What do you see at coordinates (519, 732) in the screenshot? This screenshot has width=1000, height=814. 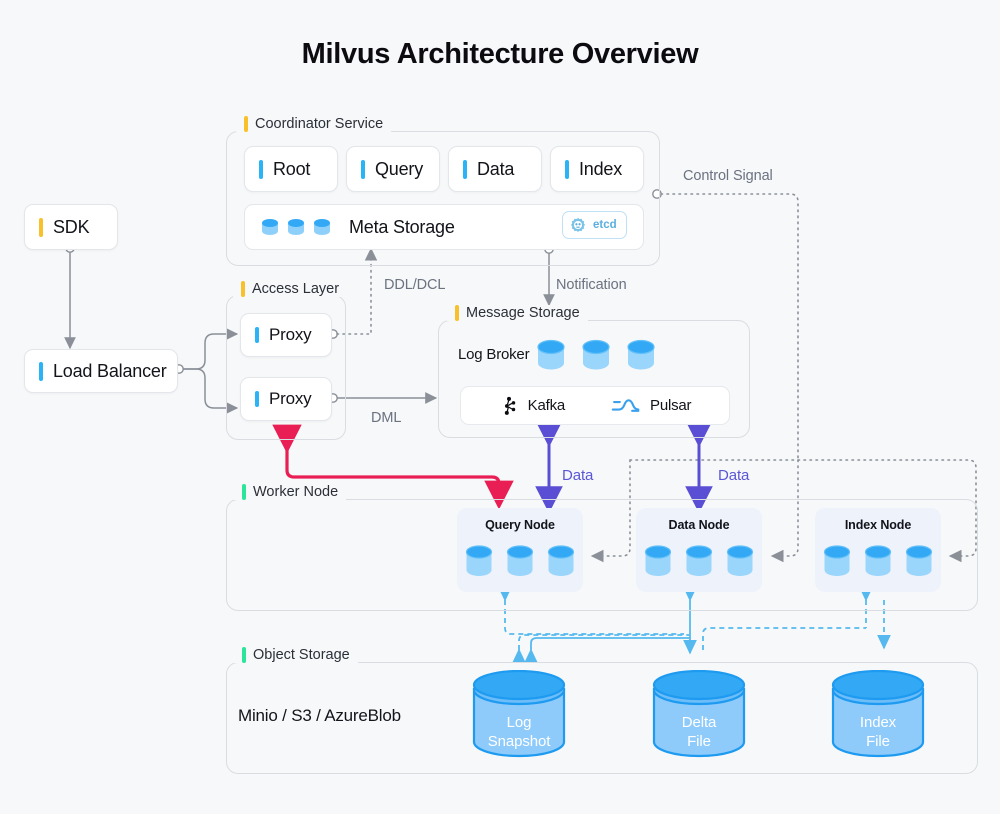 I see `storage-caption-log-snapshot: Log Snapshot` at bounding box center [519, 732].